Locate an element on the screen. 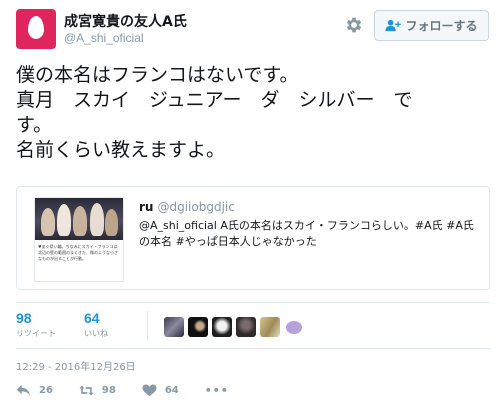  egg-avatar-icon is located at coordinates (36, 27).